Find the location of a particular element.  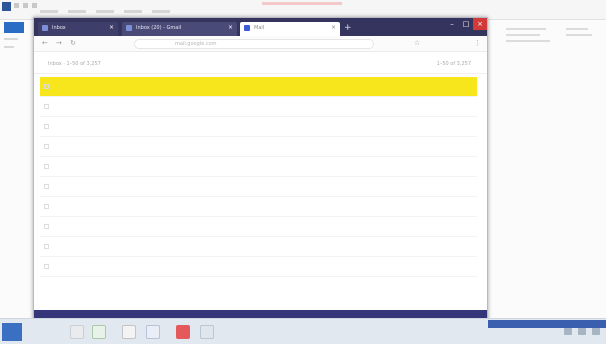

mail-pager: 1–50 of 3,257 is located at coordinates (454, 64).